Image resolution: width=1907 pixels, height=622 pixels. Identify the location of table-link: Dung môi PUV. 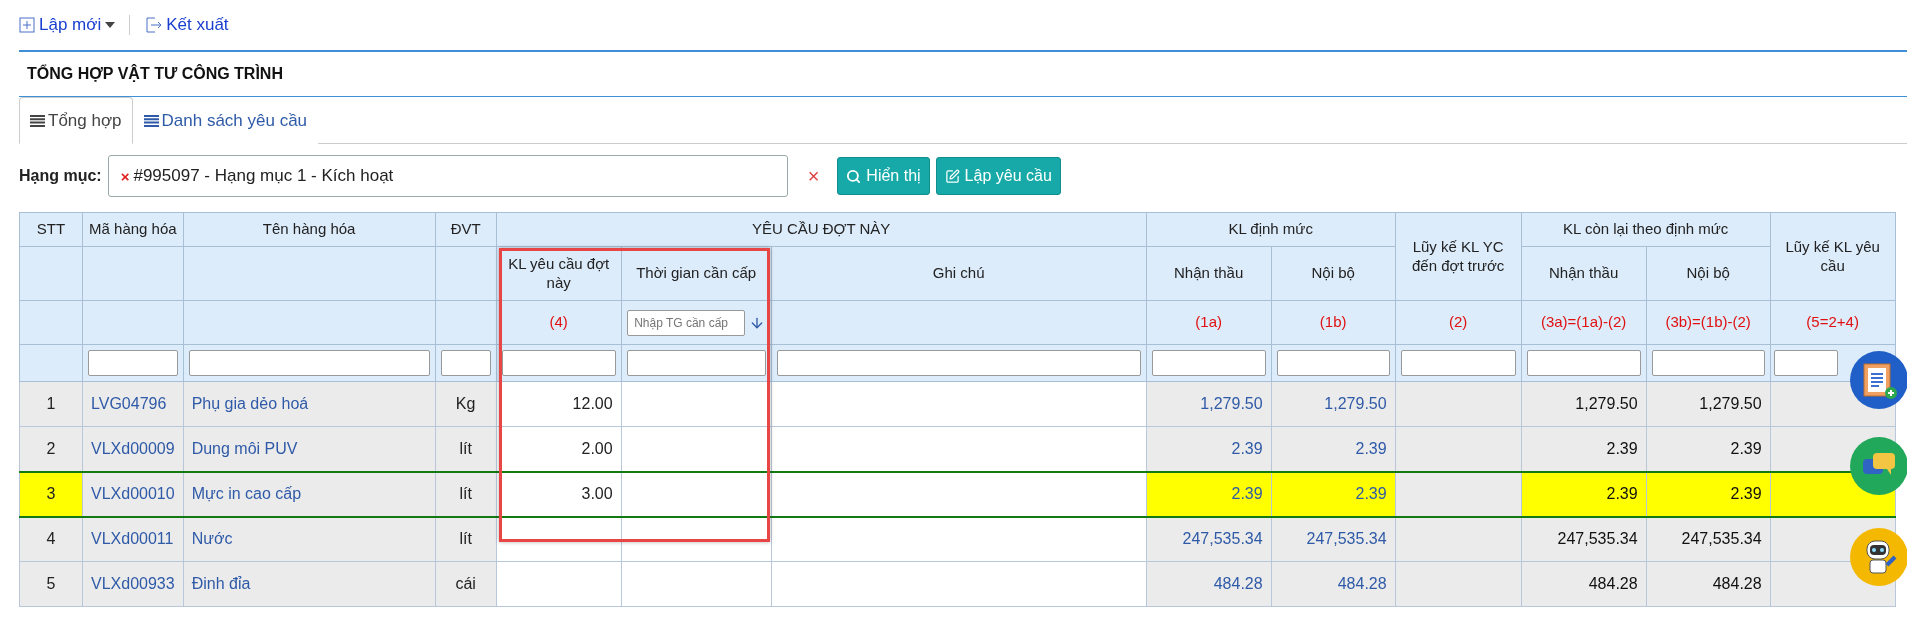
(309, 449).